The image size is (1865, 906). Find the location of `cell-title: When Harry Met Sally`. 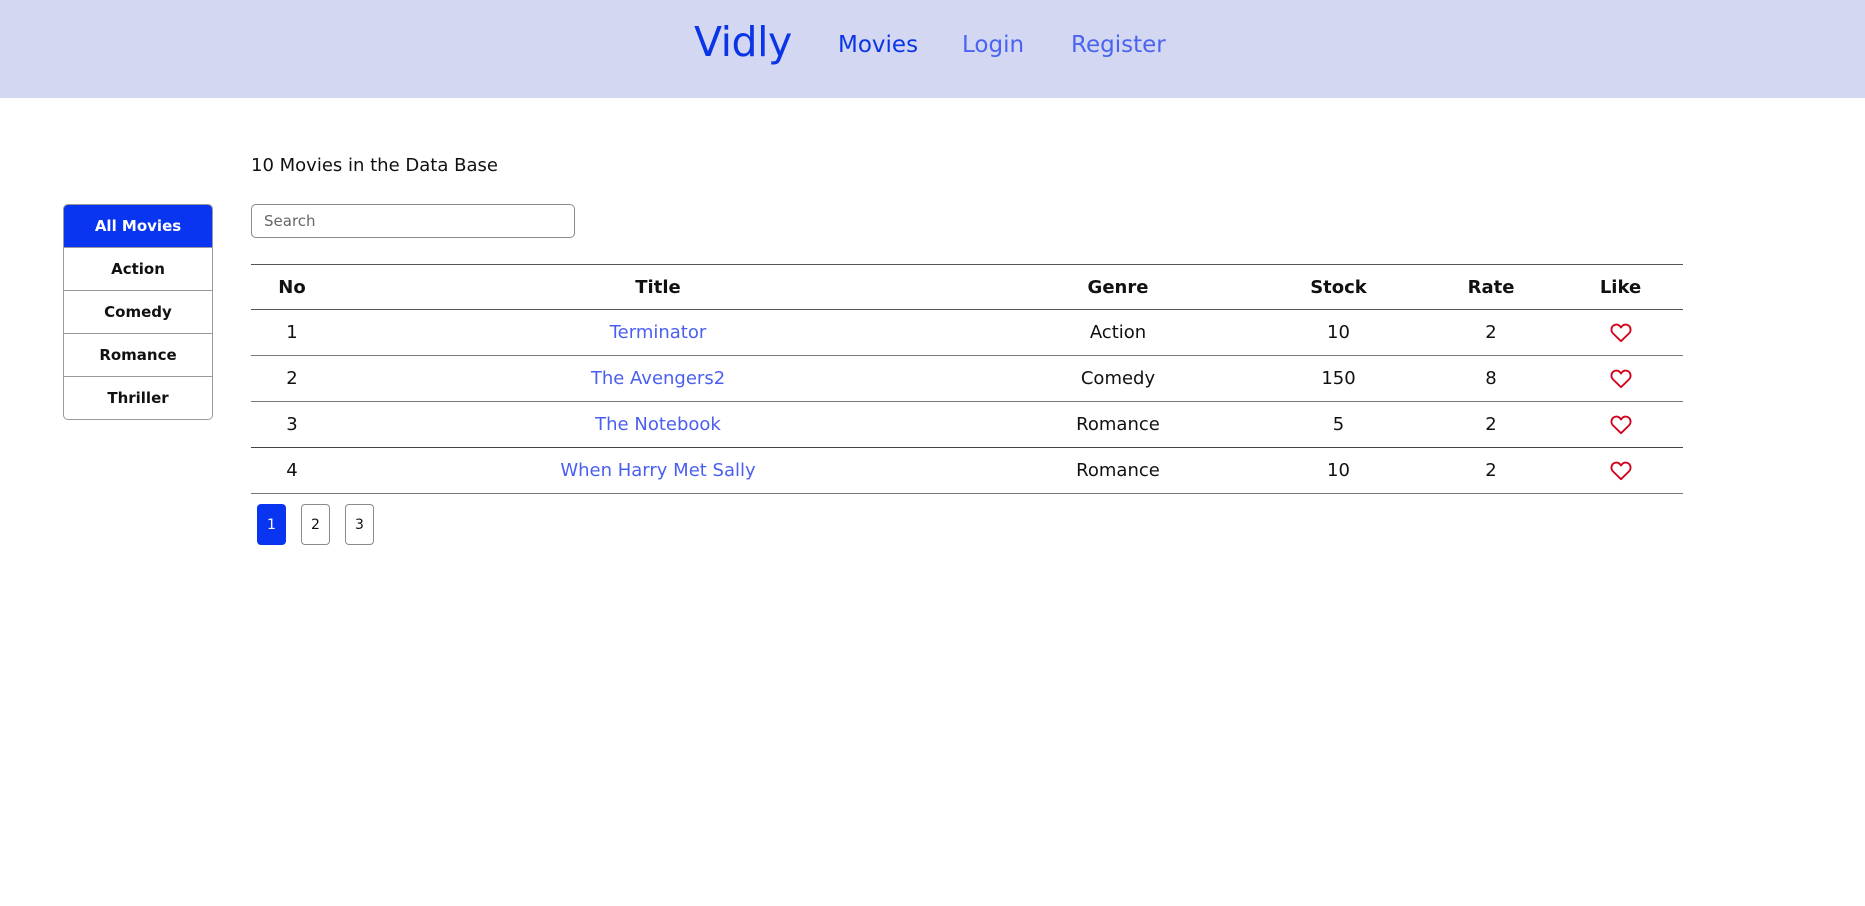

cell-title: When Harry Met Sally is located at coordinates (658, 470).